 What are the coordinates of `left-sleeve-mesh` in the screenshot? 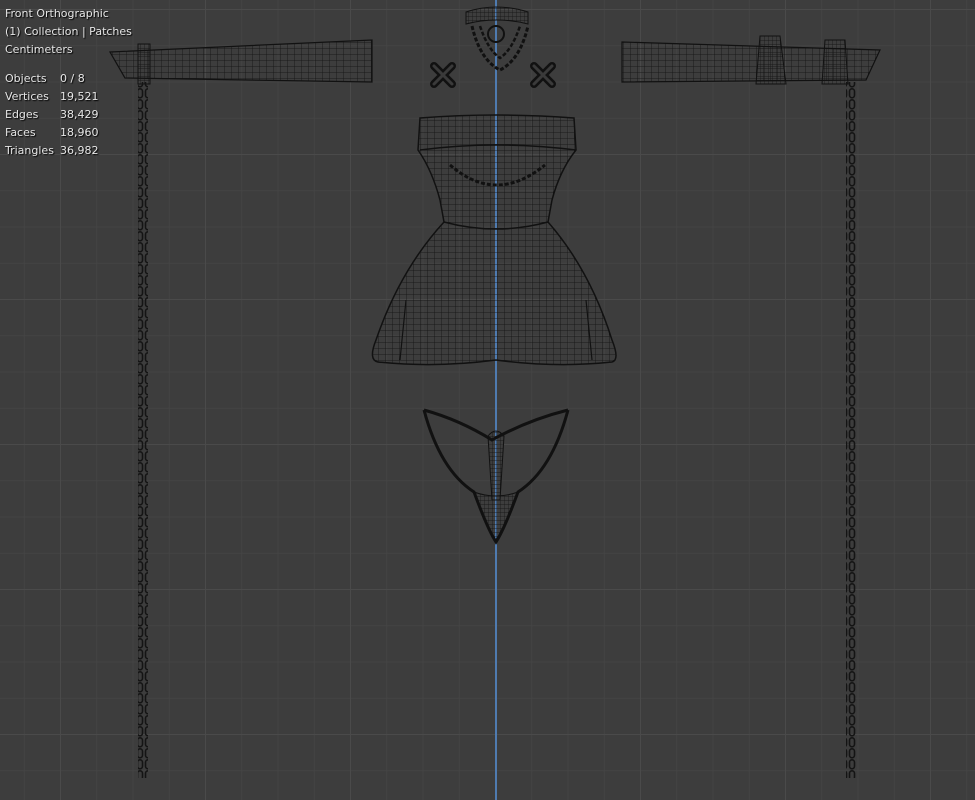 It's located at (240, 62).